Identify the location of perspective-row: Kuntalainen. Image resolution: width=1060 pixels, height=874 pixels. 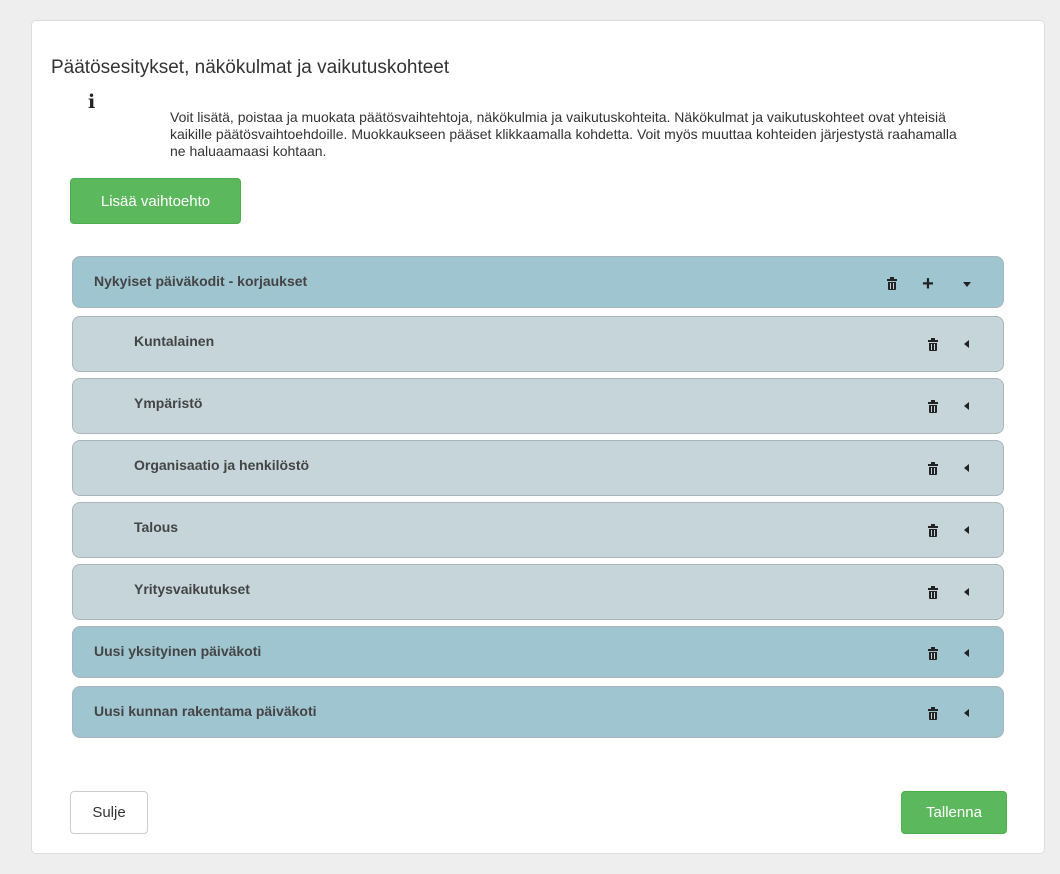
(538, 344).